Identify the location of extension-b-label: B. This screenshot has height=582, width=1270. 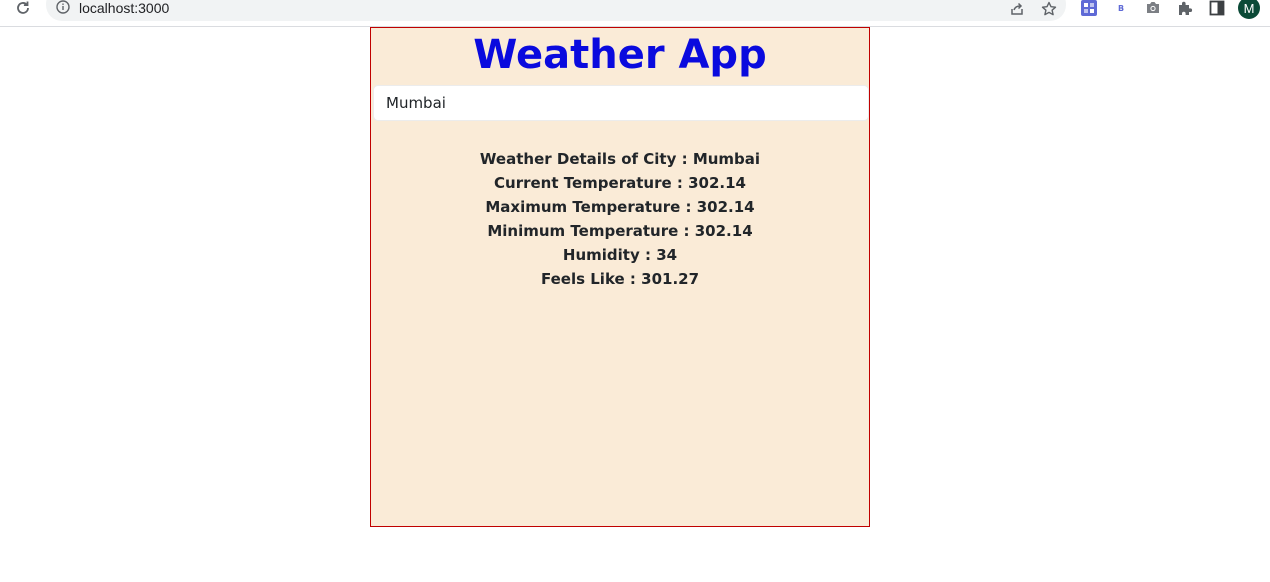
(1121, 8).